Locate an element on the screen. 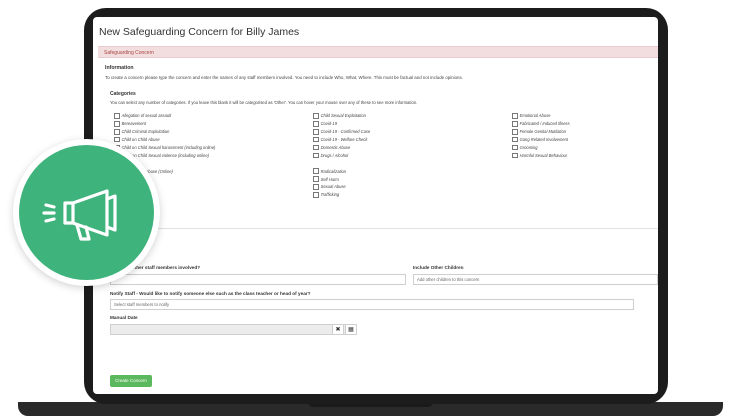 The height and width of the screenshot is (416, 741). page-title: New Safeguarding Concern for Billy James is located at coordinates (199, 32).